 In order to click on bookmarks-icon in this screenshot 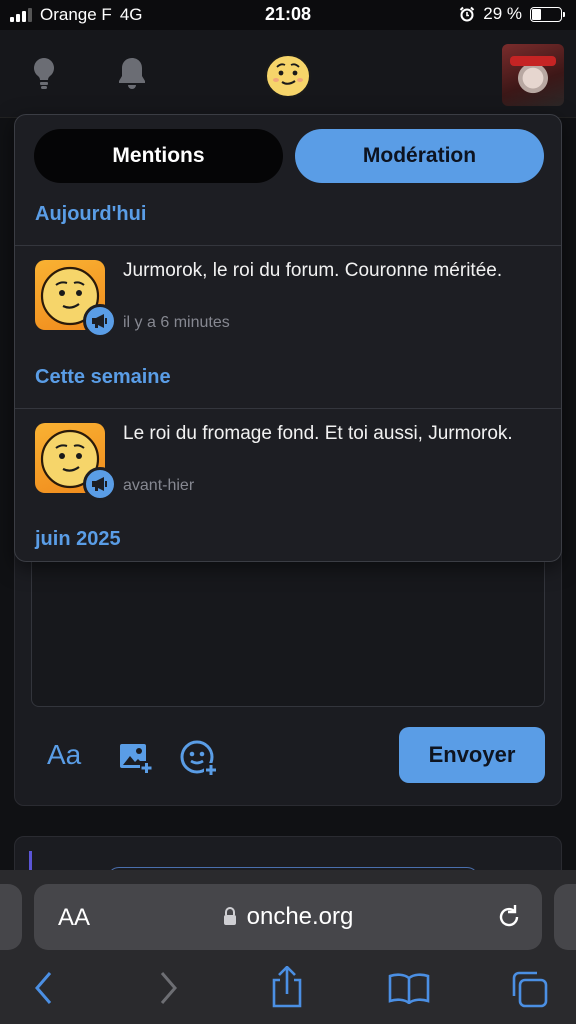, I will do `click(409, 988)`.